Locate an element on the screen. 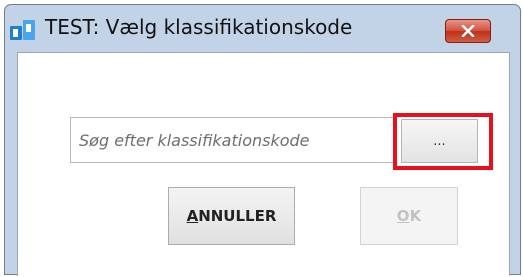 This screenshot has width=523, height=277. ok-label-rest: K is located at coordinates (415, 216).